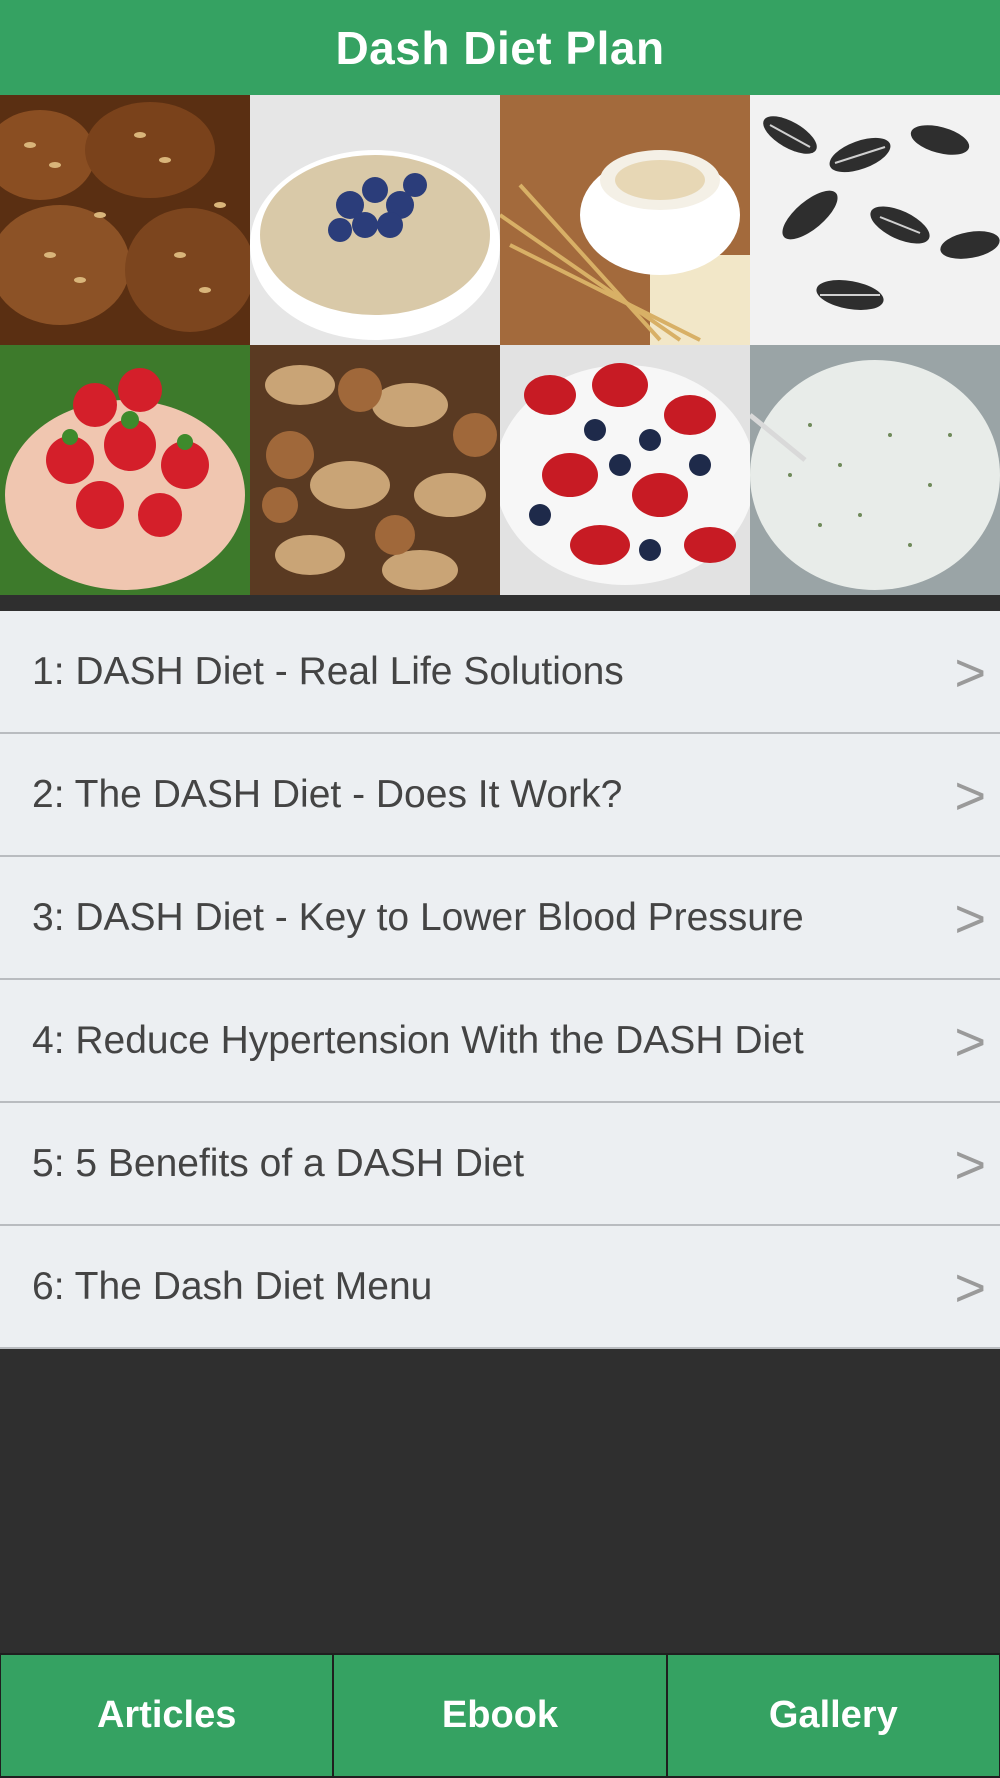  What do you see at coordinates (327, 794) in the screenshot?
I see `list-item-label: 2: The DASH Diet - Does It Work?` at bounding box center [327, 794].